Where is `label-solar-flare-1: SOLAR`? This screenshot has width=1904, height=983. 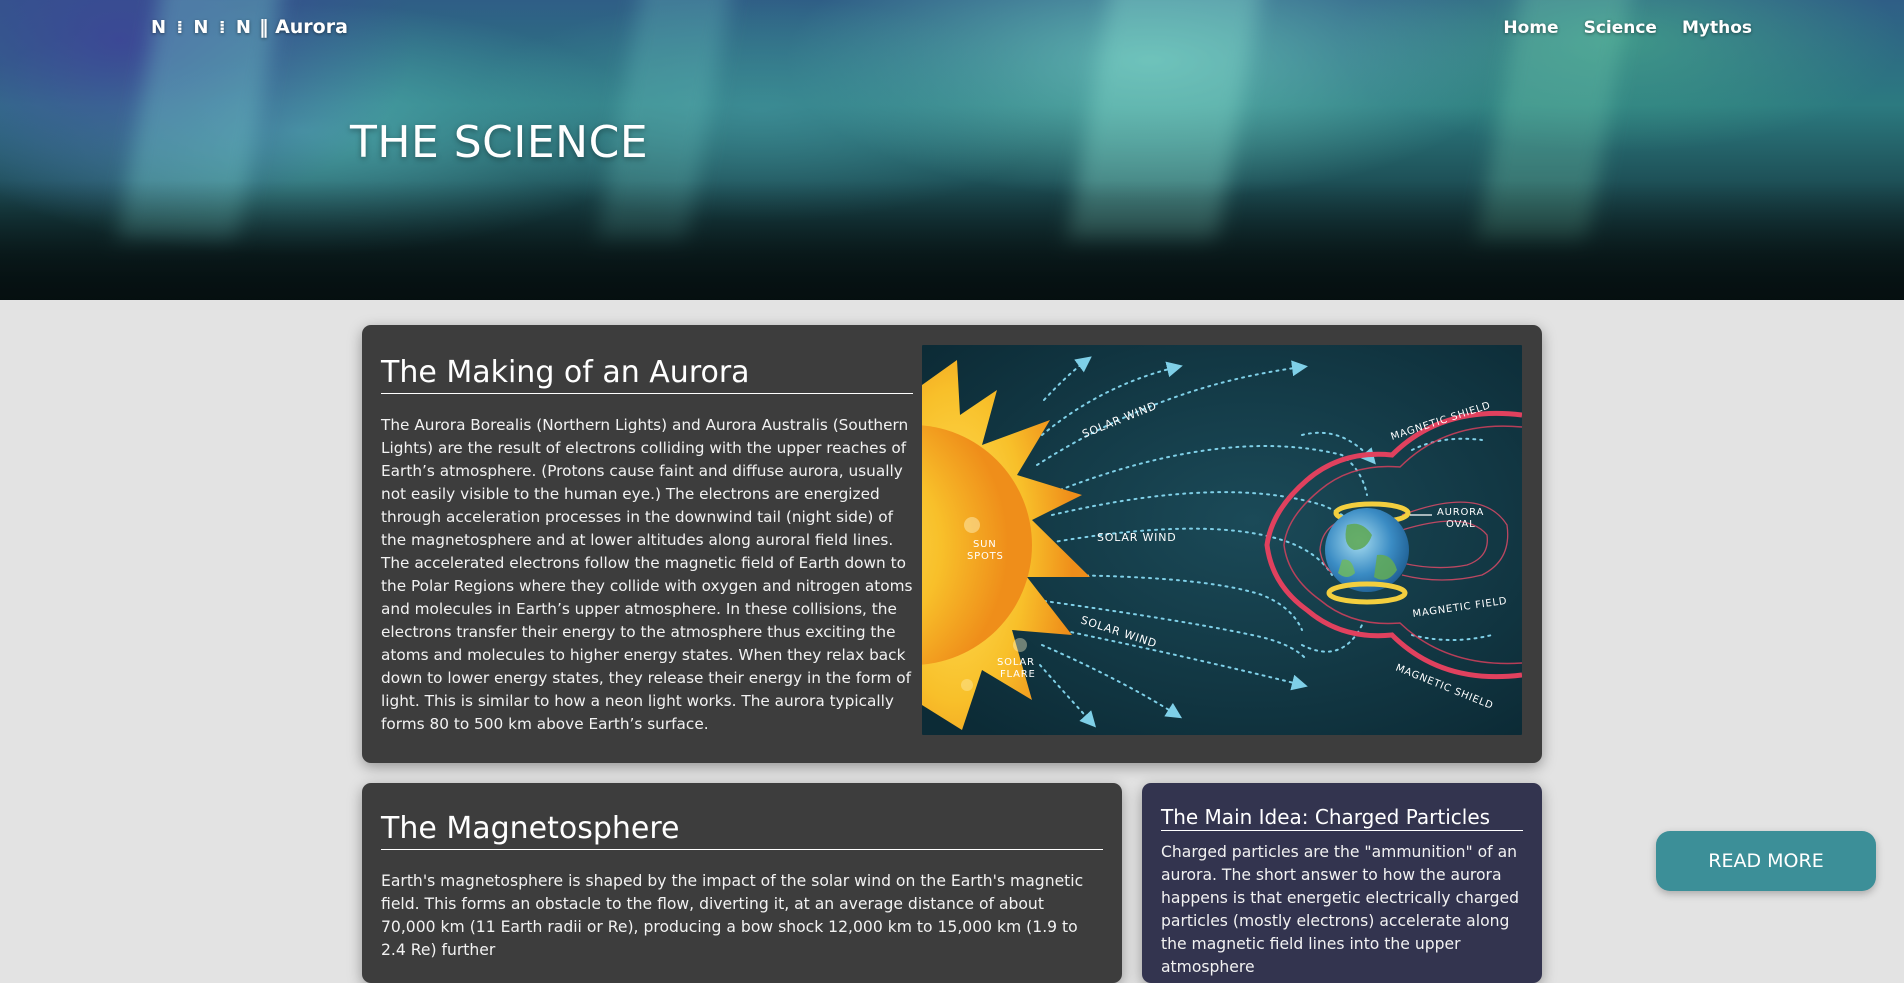
label-solar-flare-1: SOLAR is located at coordinates (1016, 662).